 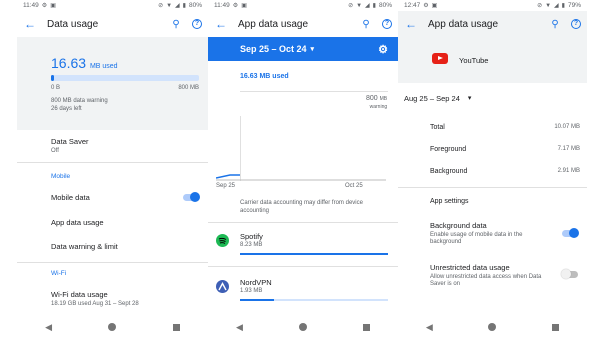 What do you see at coordinates (31, 5) in the screenshot?
I see `status-time: 11:49` at bounding box center [31, 5].